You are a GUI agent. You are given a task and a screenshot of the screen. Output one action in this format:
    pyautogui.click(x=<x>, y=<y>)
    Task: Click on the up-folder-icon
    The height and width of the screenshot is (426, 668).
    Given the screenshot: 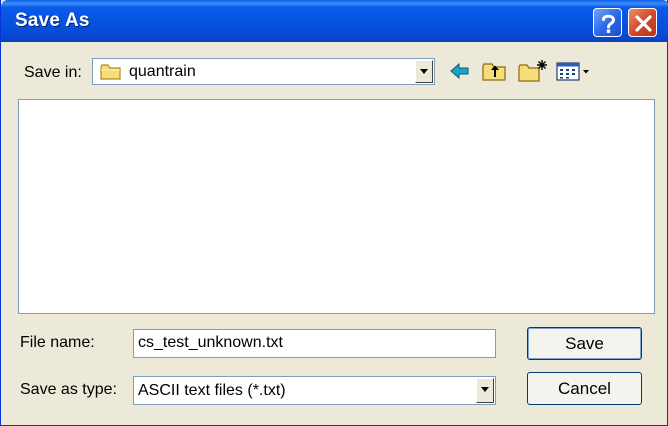 What is the action you would take?
    pyautogui.click(x=495, y=71)
    